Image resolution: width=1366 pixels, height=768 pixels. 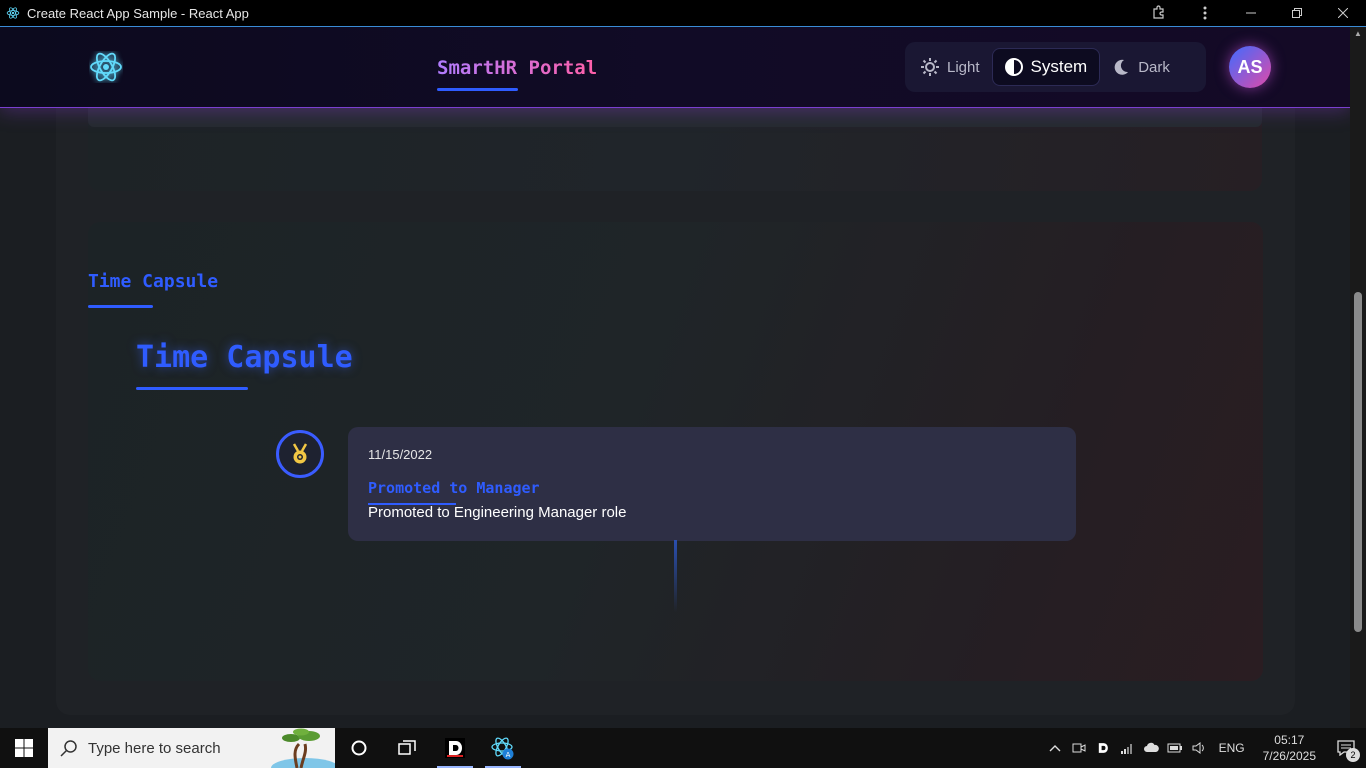 I want to click on cloud-icon, so click(x=1151, y=748).